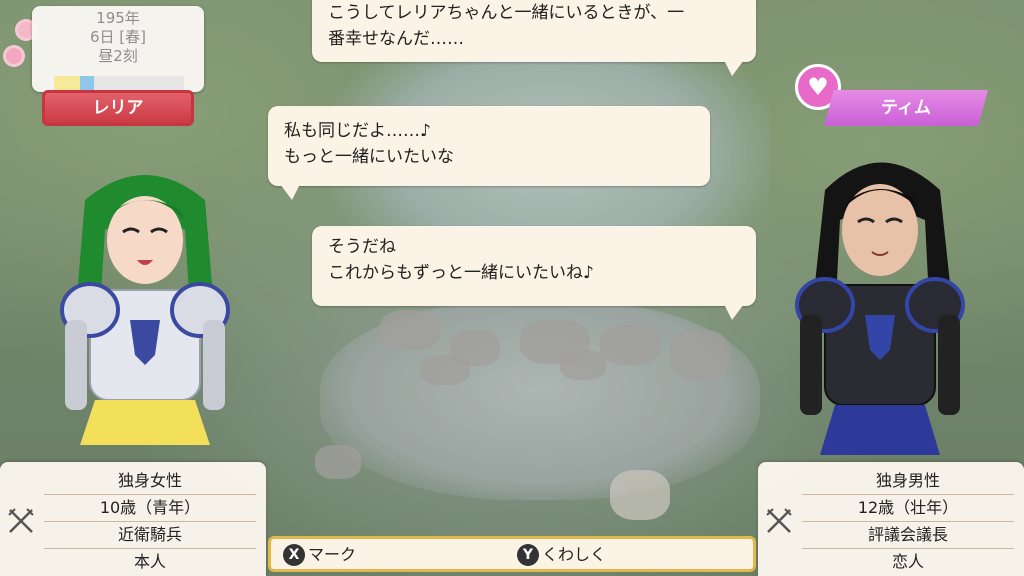 The image size is (1024, 576). Describe the element at coordinates (369, 157) in the screenshot. I see `dialogue-line: もっと一緒にいたいな` at that location.